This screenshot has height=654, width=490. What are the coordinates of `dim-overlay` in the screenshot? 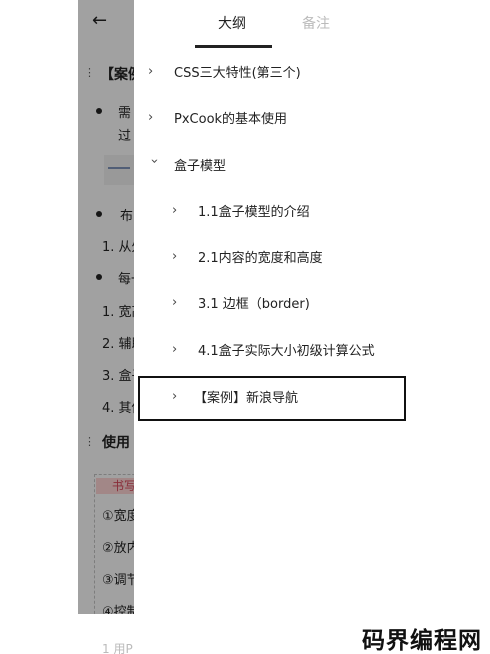 It's located at (109, 307).